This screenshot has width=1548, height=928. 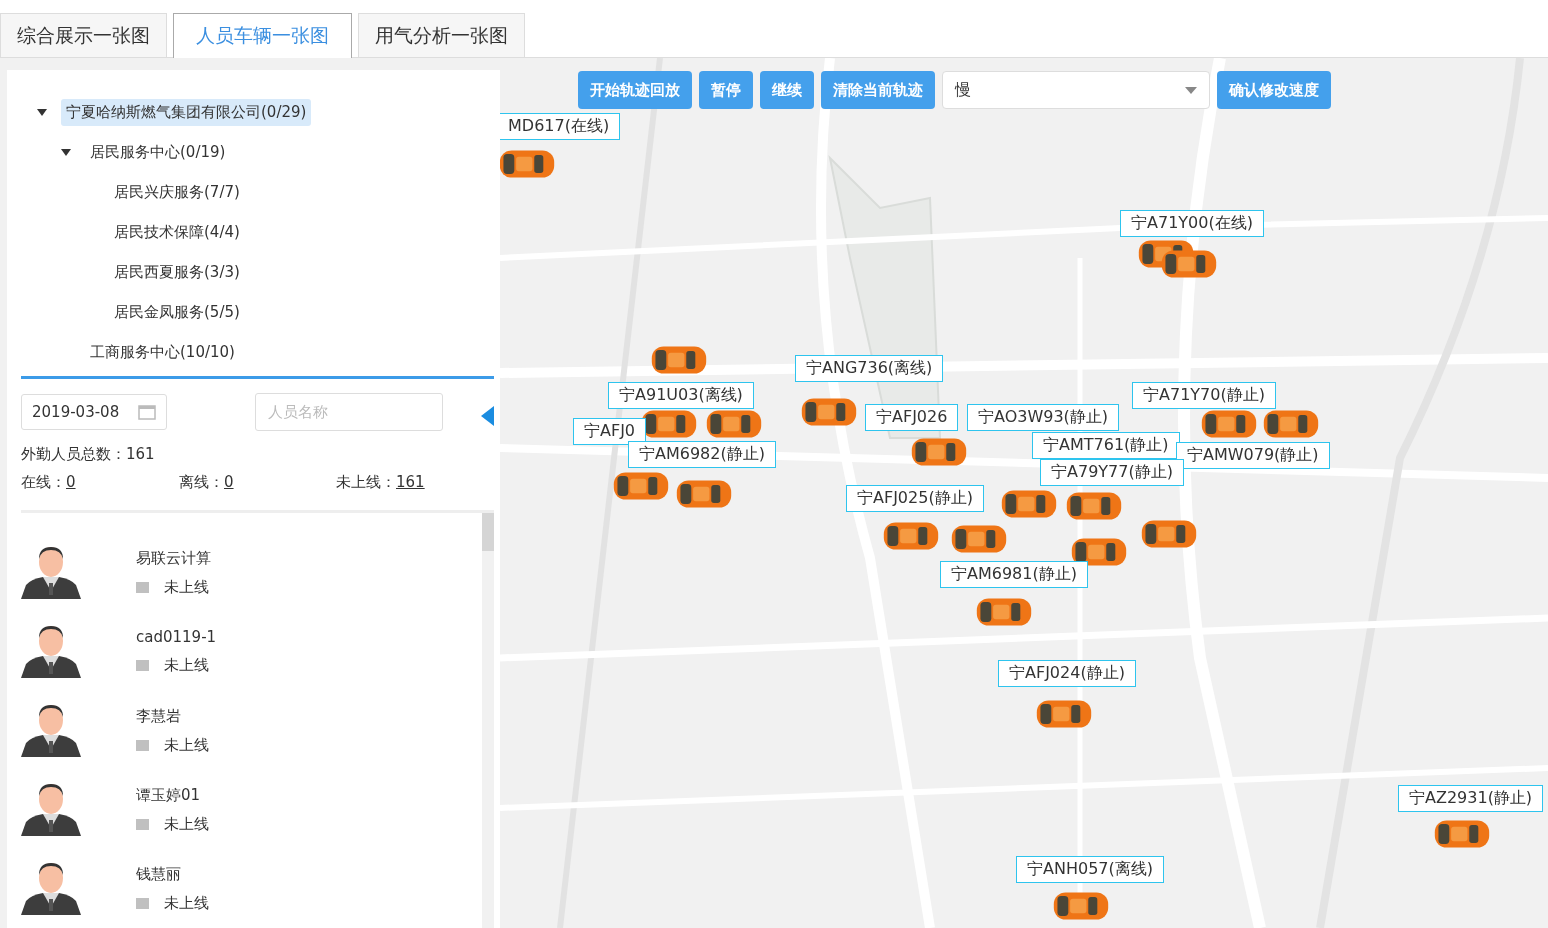 What do you see at coordinates (201, 482) in the screenshot?
I see `count-label: 离线：` at bounding box center [201, 482].